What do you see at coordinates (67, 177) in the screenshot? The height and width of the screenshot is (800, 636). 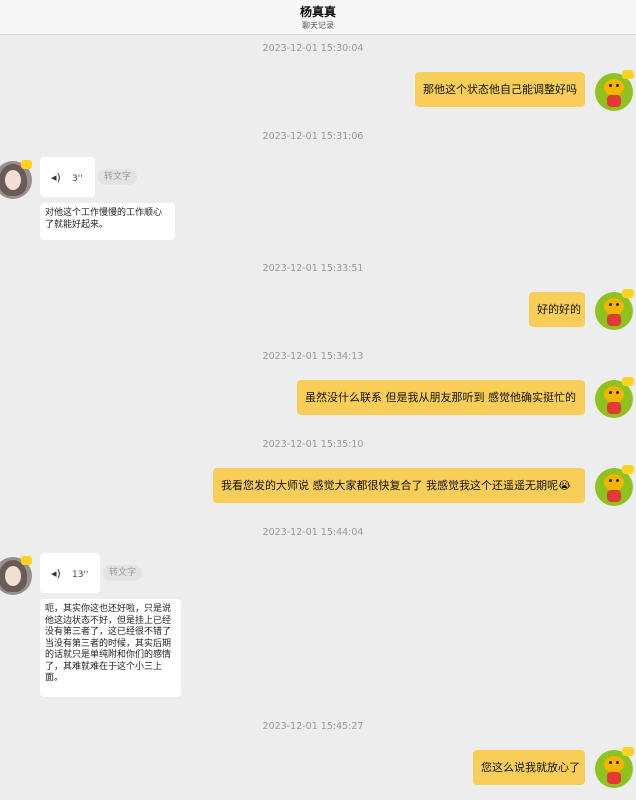 I see `voice-message: ◂) 3''` at bounding box center [67, 177].